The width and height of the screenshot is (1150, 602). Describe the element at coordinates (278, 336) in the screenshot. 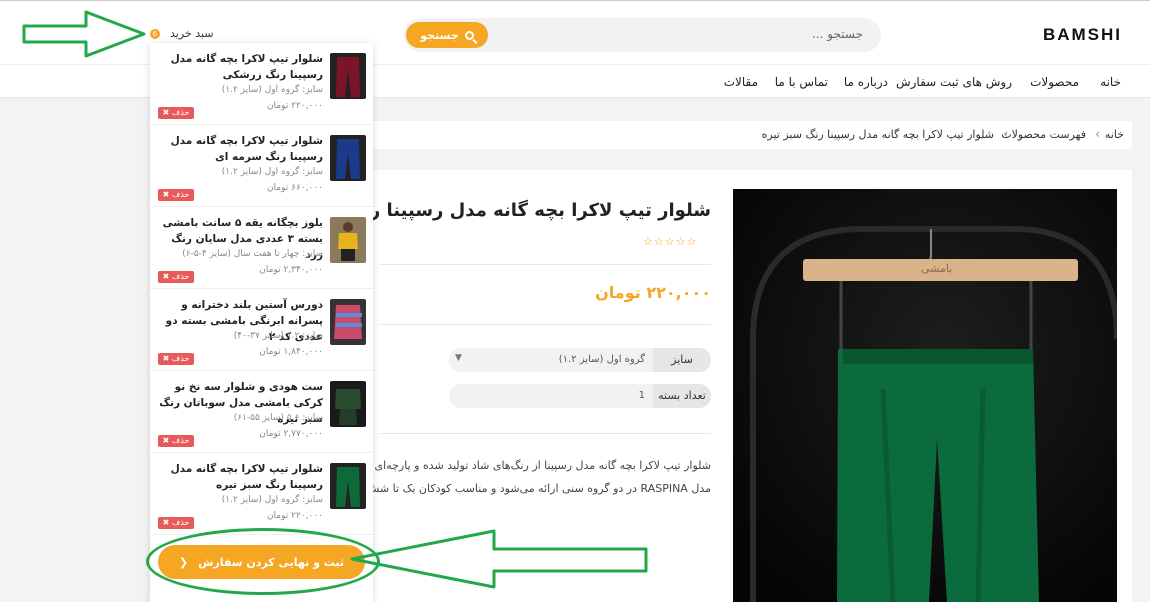

I see `cart-item-size: سایز: ۱.۲ (سایز ۳۷-۴۰)` at that location.